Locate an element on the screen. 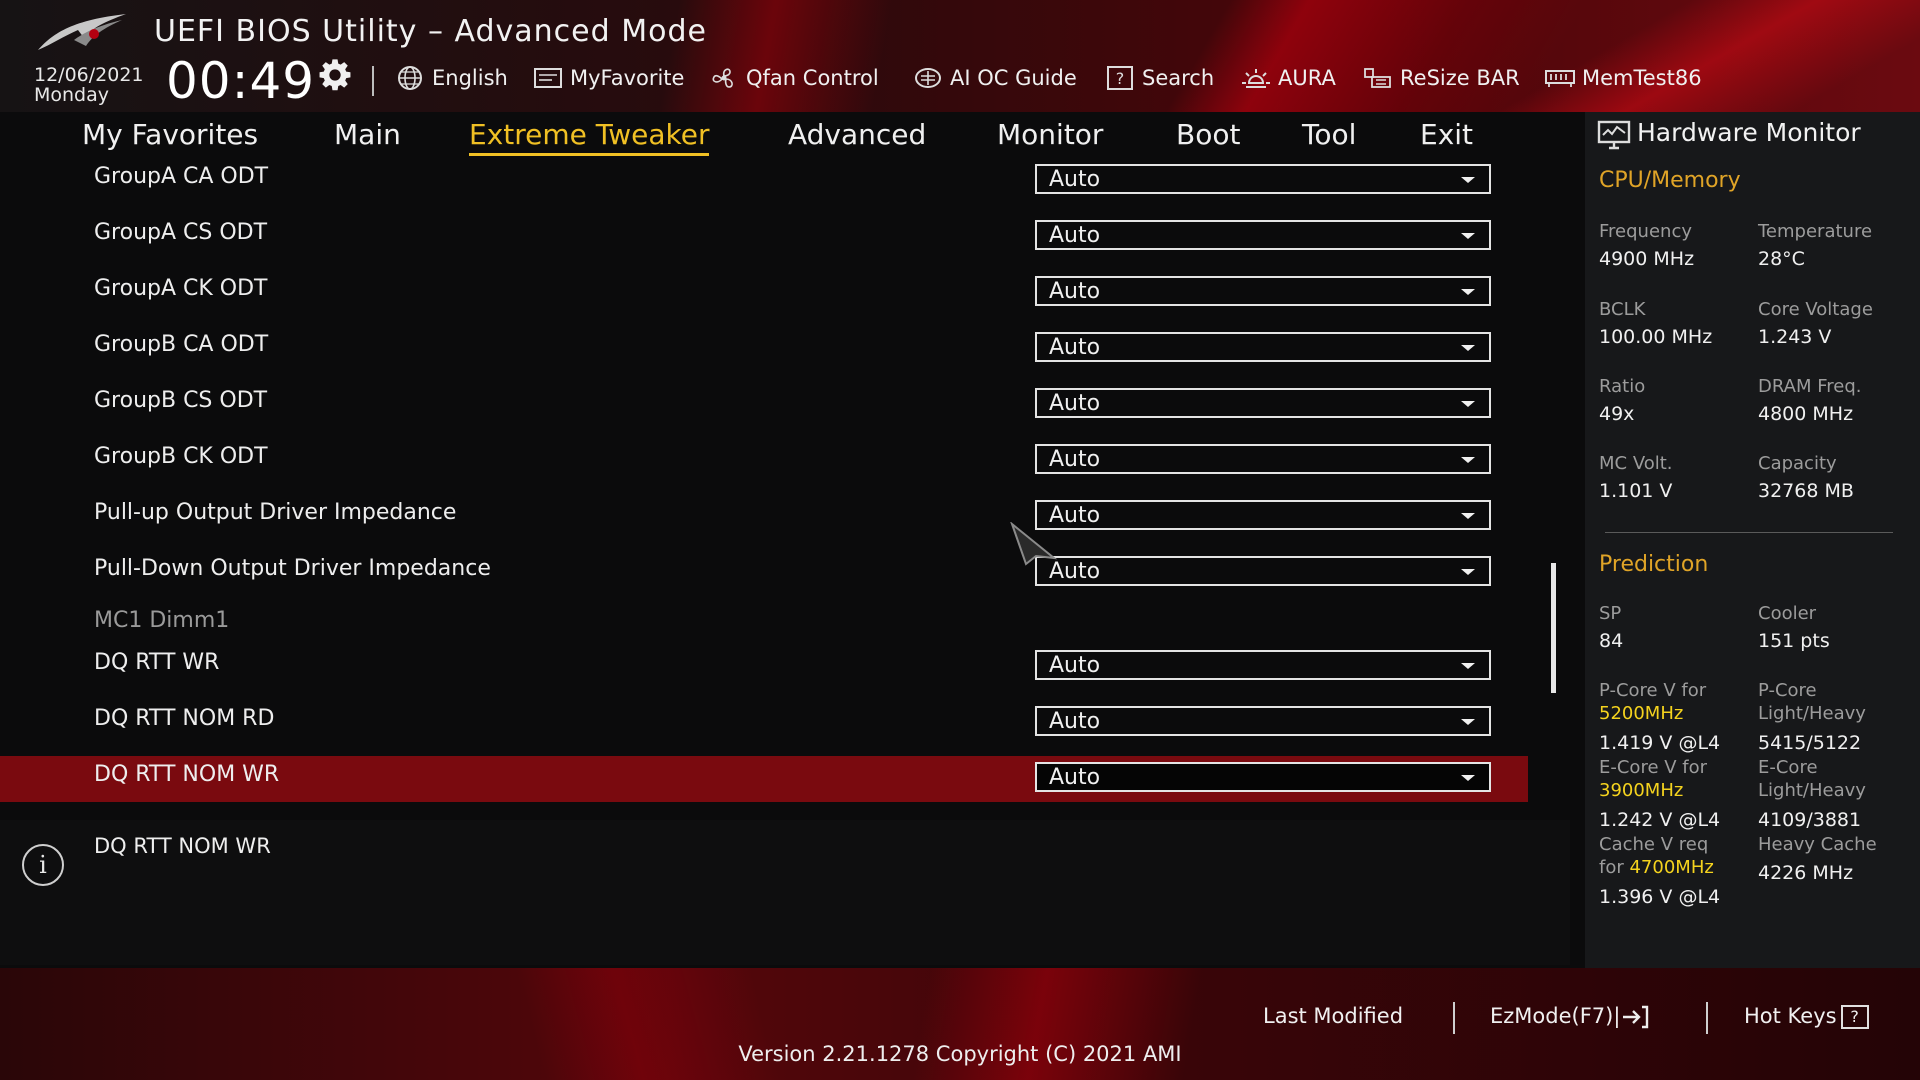 The image size is (1920, 1080). setting-label: GroupB CS ODT is located at coordinates (181, 400).